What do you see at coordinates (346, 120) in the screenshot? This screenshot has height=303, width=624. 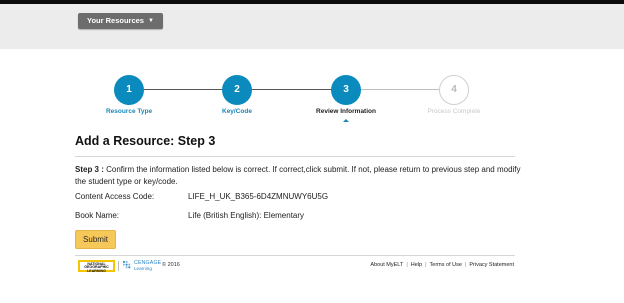 I see `active-step-indicator` at bounding box center [346, 120].